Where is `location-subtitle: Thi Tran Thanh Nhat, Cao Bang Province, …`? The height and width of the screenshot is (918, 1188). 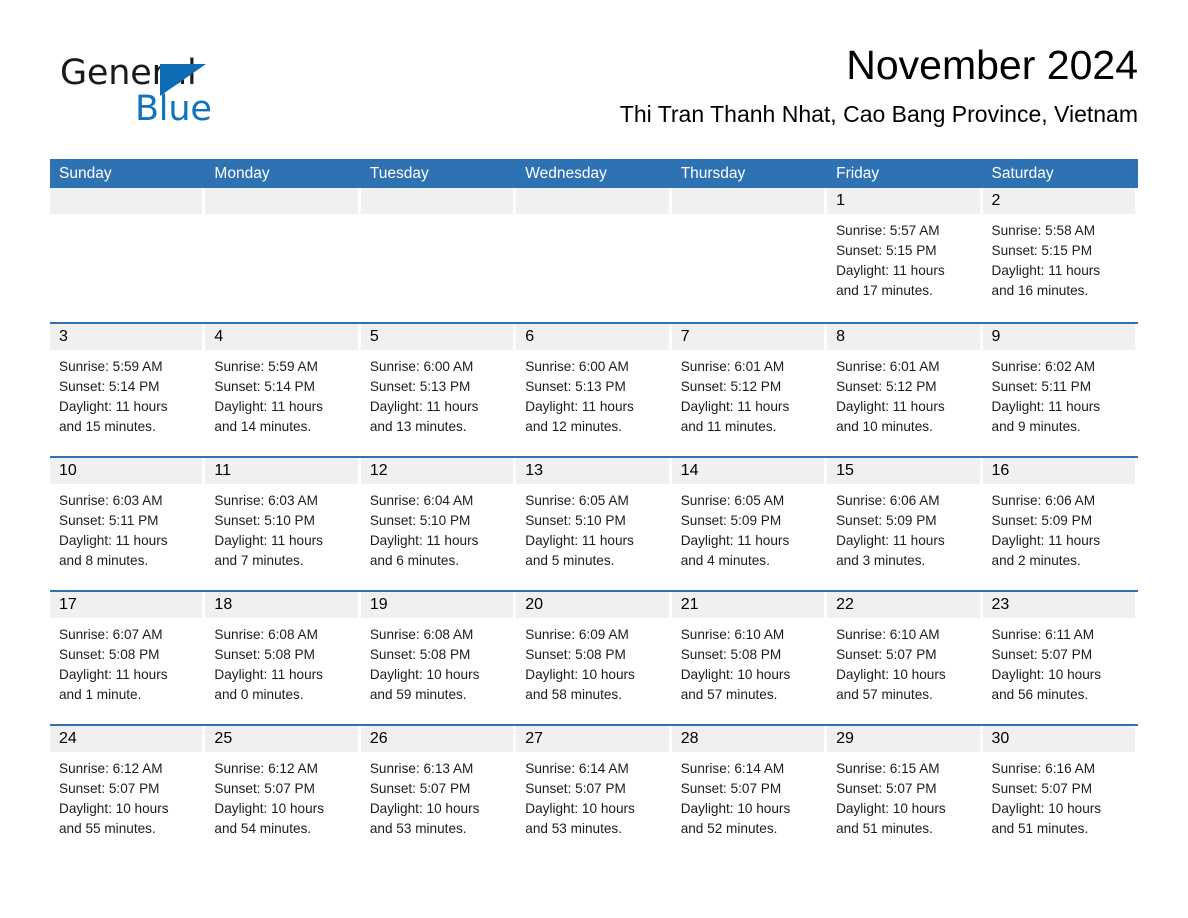 location-subtitle: Thi Tran Thanh Nhat, Cao Bang Province, … is located at coordinates (878, 114).